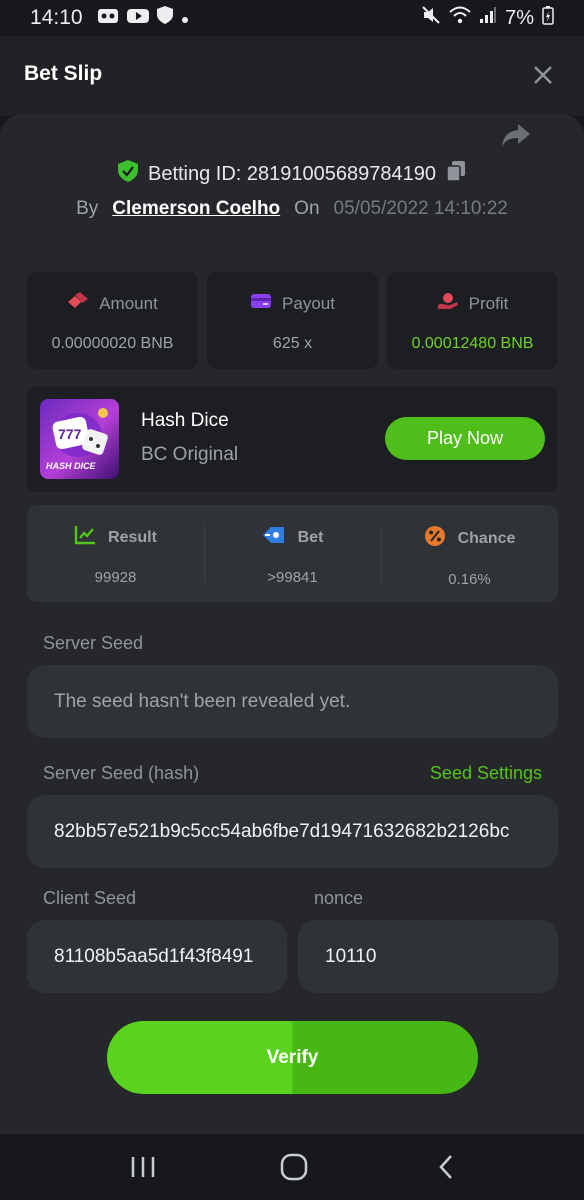 This screenshot has width=584, height=1200. I want to click on betting-id: Betting ID: 28191005689784190, so click(292, 173).